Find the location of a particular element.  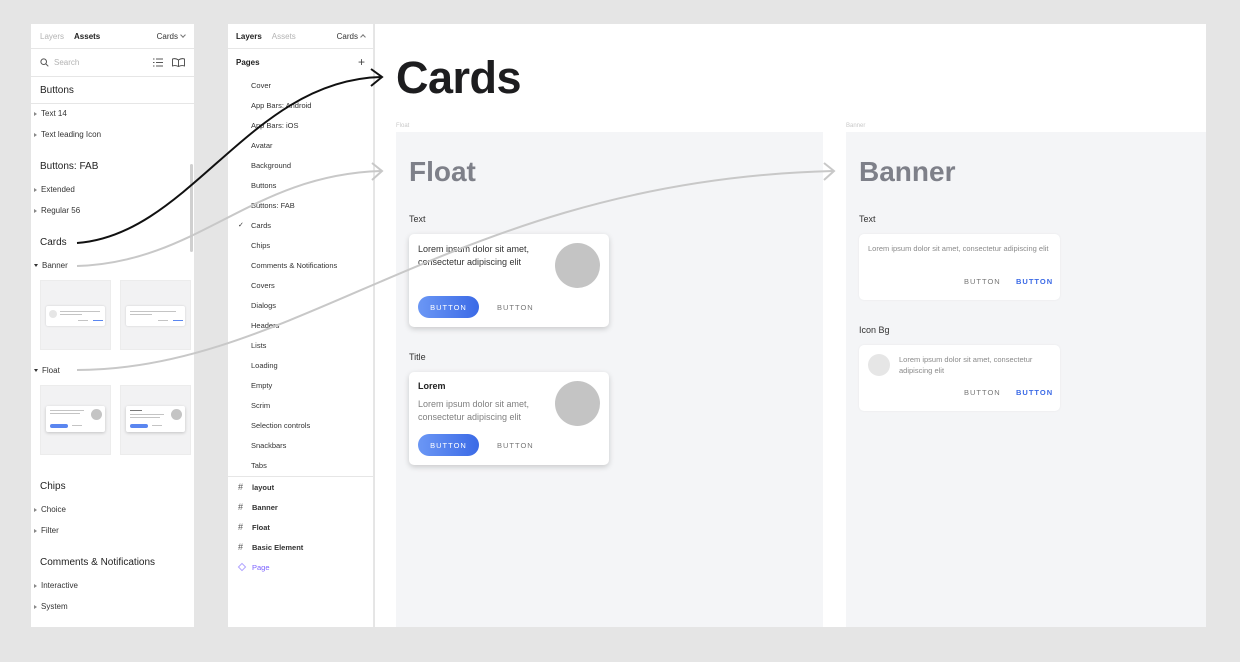

page-item-label: Snackbars is located at coordinates (269, 445).